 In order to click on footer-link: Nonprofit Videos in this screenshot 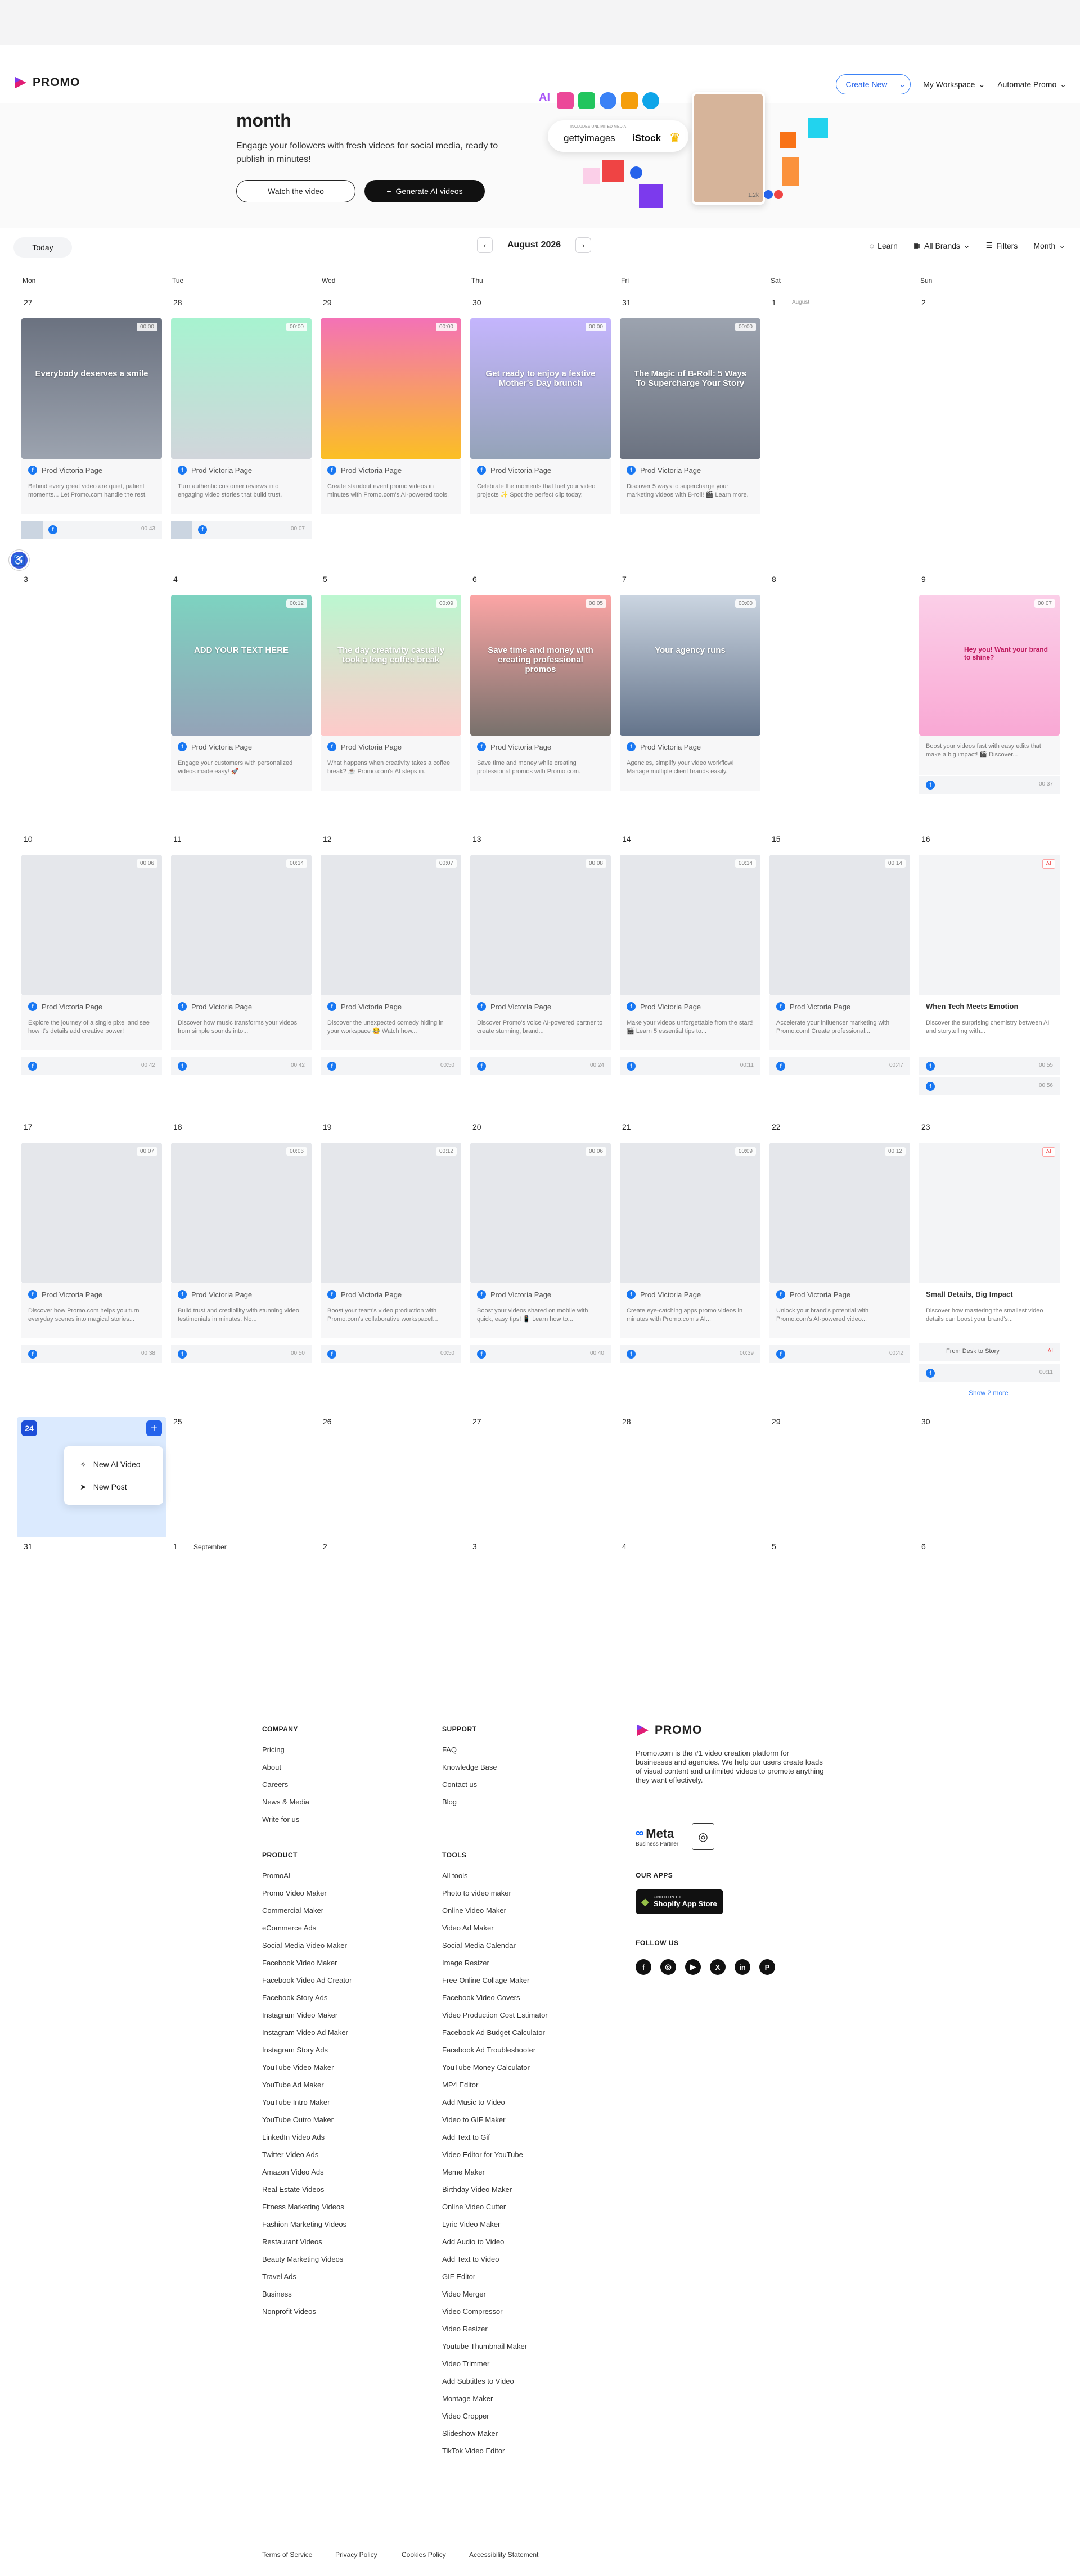, I will do `click(289, 2311)`.